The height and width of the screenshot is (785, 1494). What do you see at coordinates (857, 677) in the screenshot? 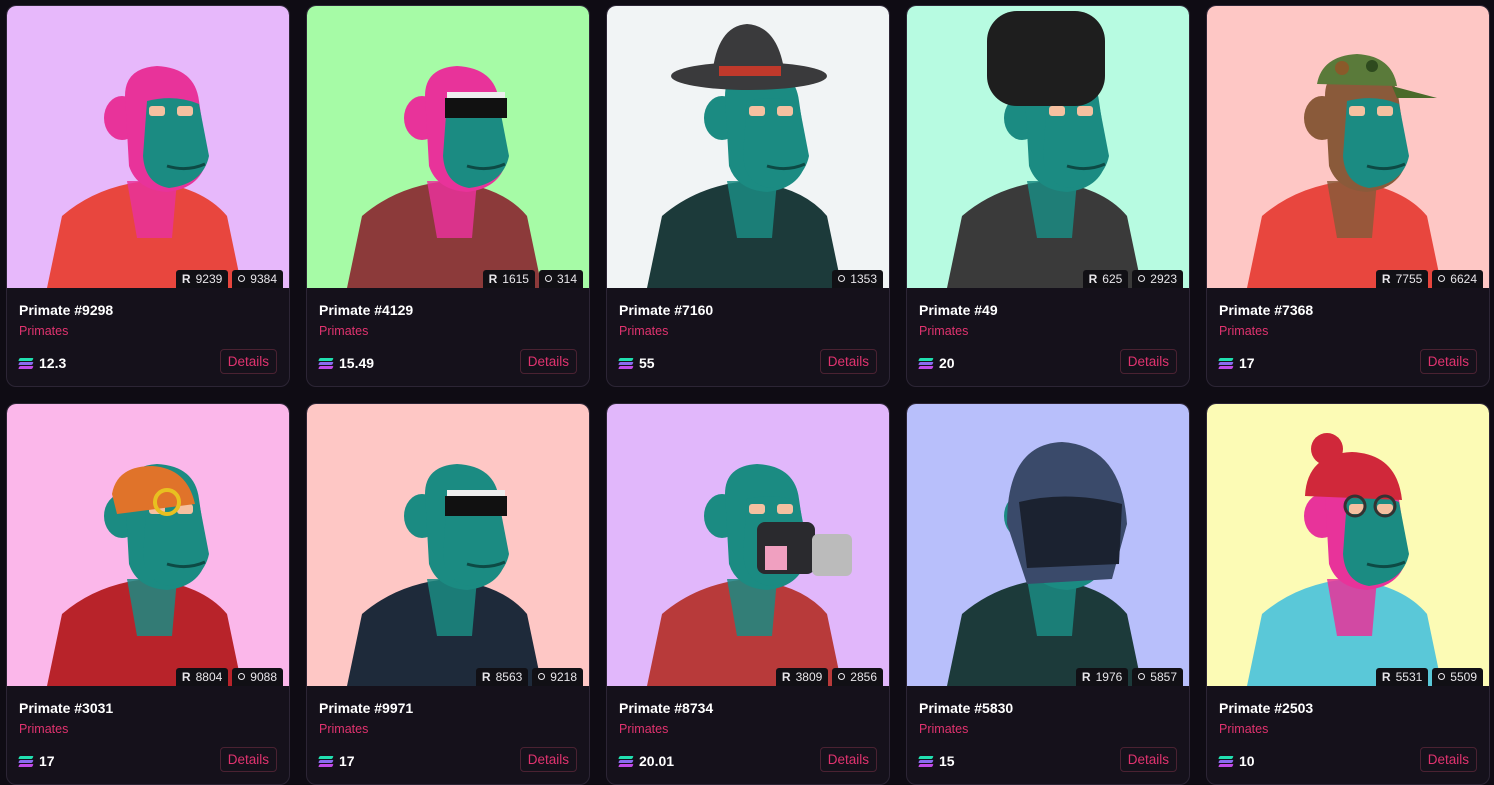
I see `views-badge: 2856` at bounding box center [857, 677].